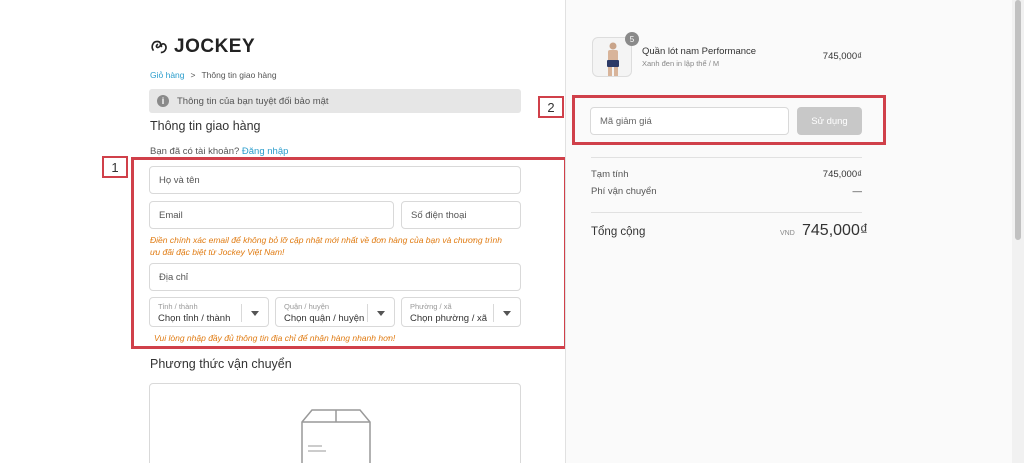  Describe the element at coordinates (215, 46) in the screenshot. I see `brand-name: JOCKEY` at that location.